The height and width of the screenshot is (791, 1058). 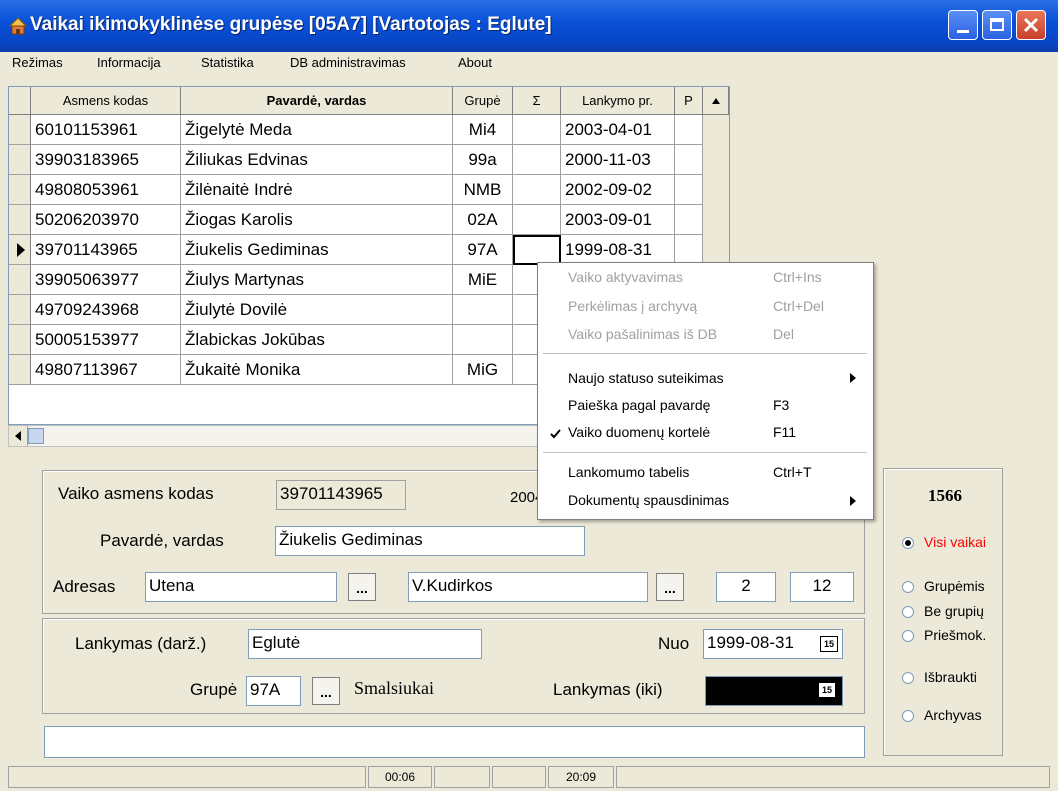 What do you see at coordinates (705, 333) in the screenshot?
I see `menu-item-vaiko-pasalinimas: Vaiko pašalinimas iš DB Del` at bounding box center [705, 333].